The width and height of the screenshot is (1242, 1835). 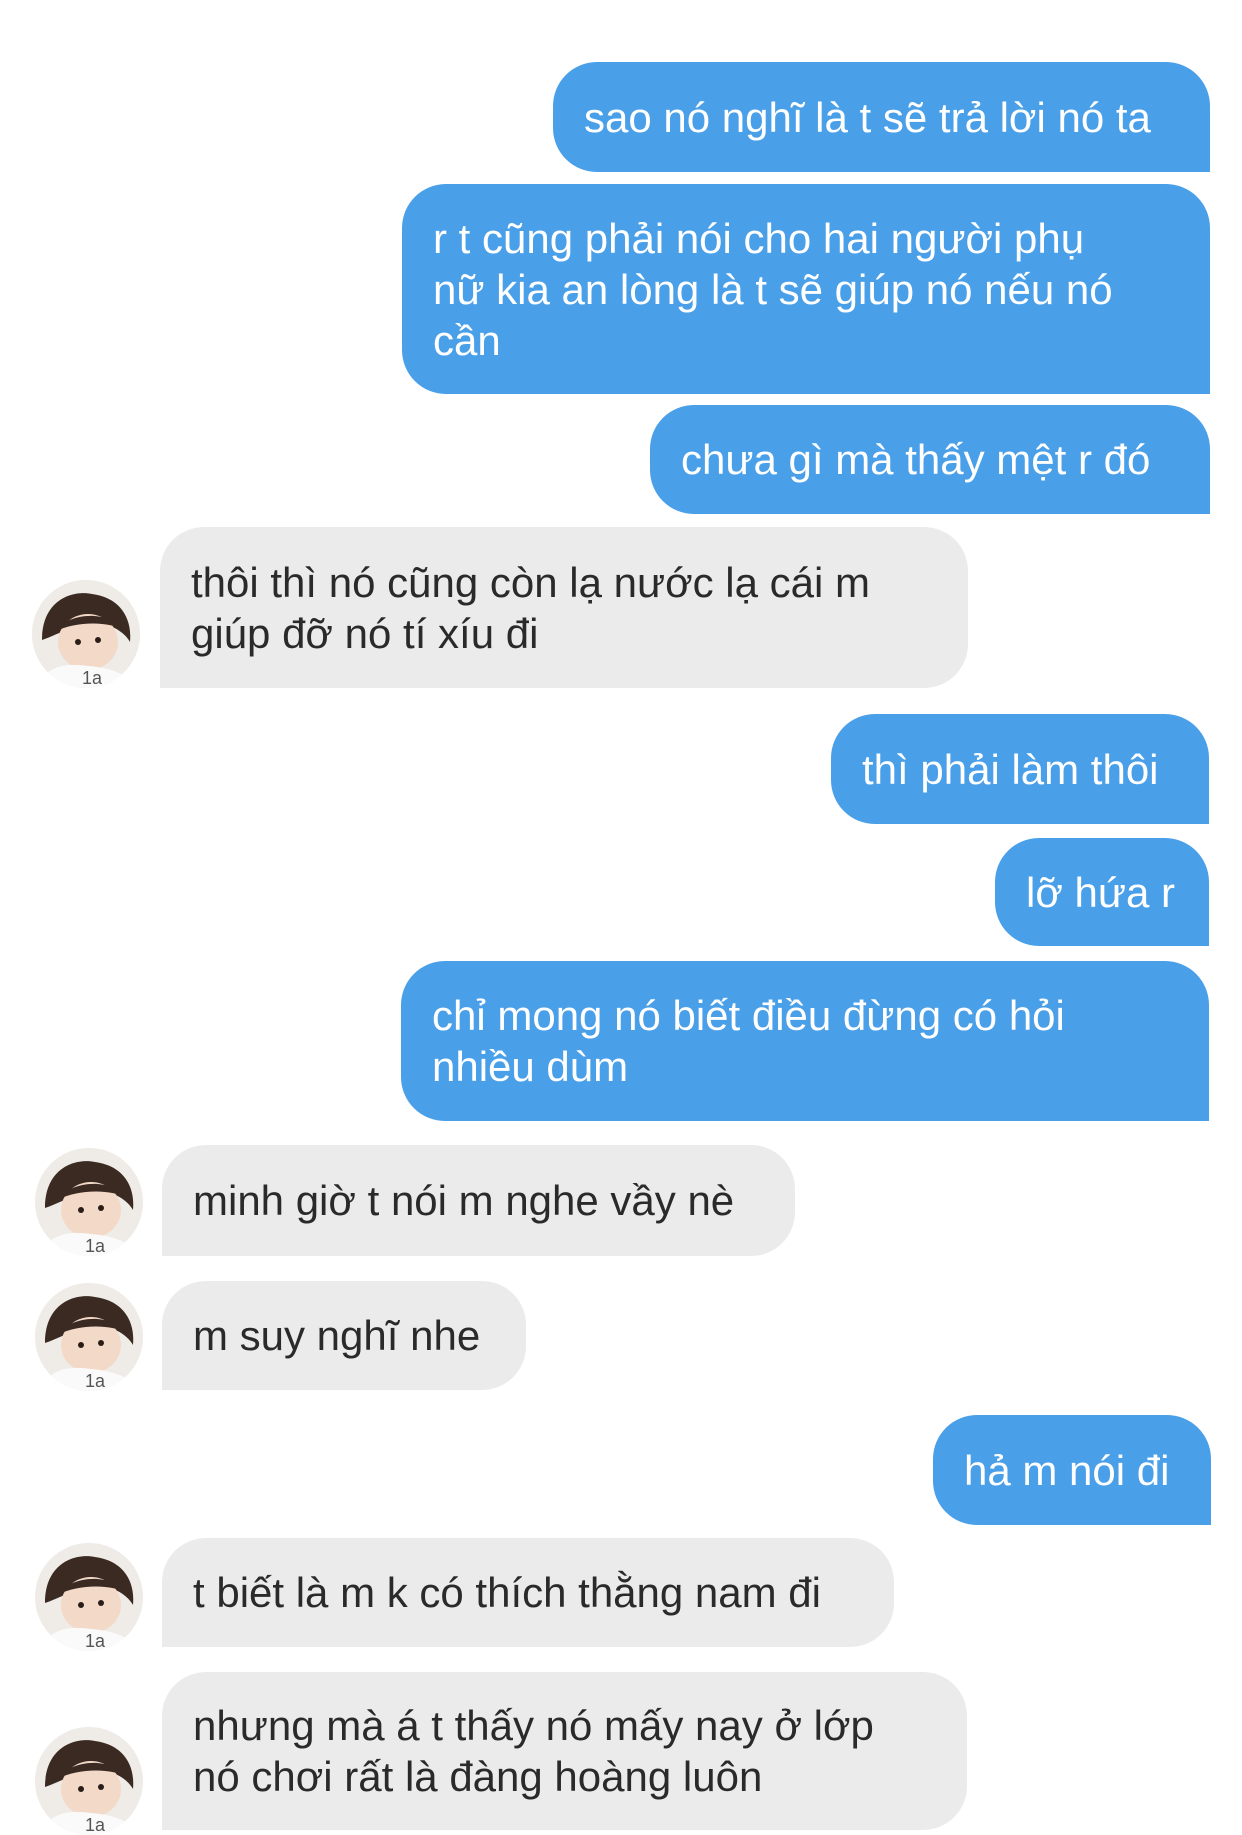 I want to click on sent-message: sao nó nghĩ là t sẽ trả lời nó ta, so click(x=881, y=117).